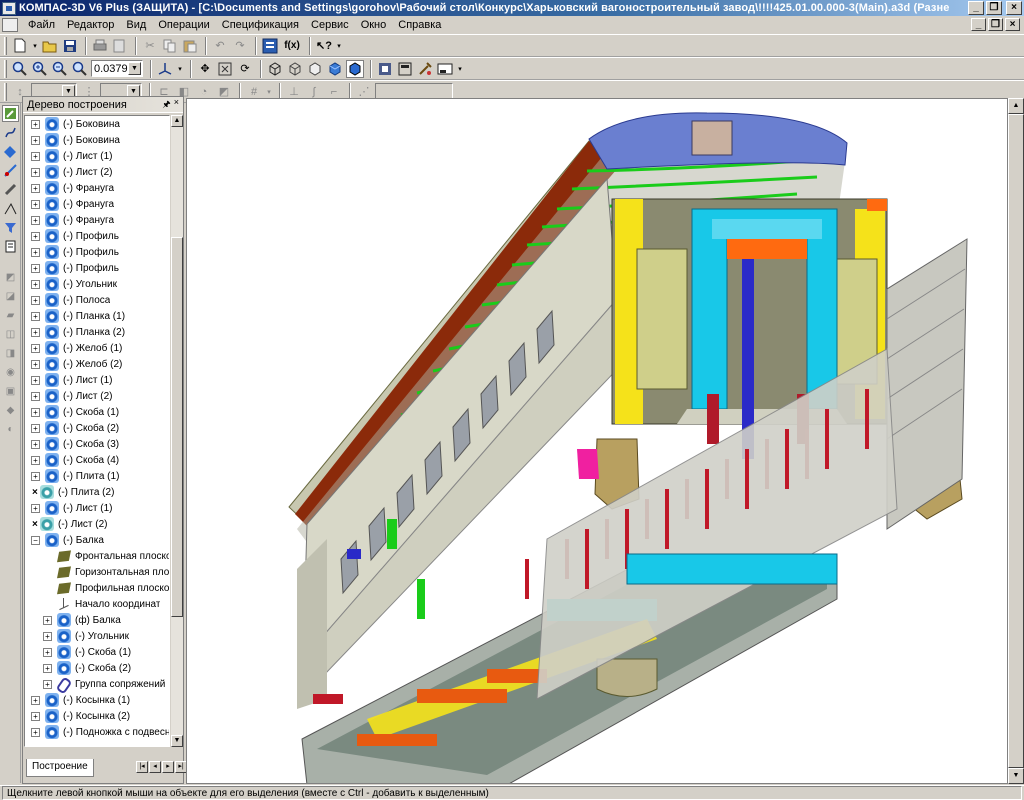 The width and height of the screenshot is (1024, 800). I want to click on dimension-tool-icon, so click(10, 208).